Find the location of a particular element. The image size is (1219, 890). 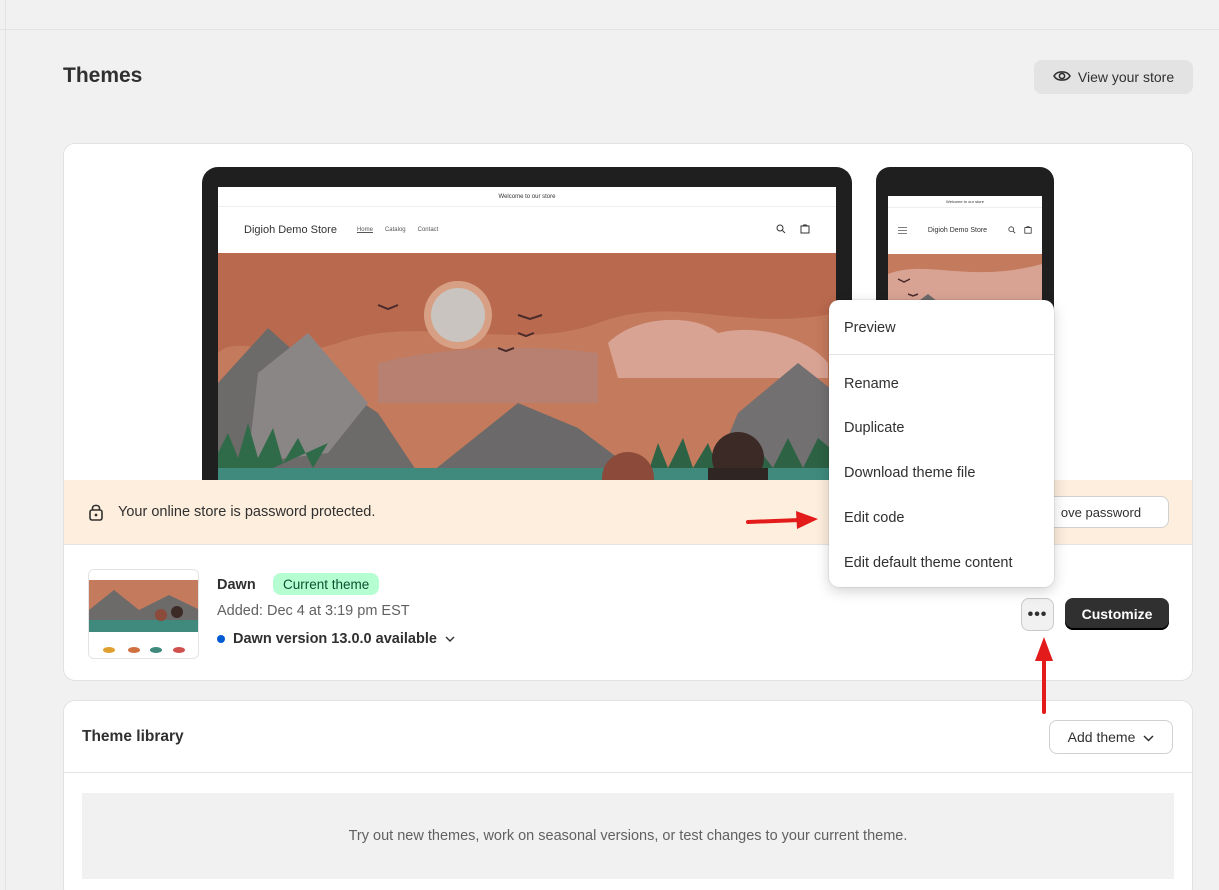

mobile-header: Digioh Demo Store is located at coordinates (965, 231).